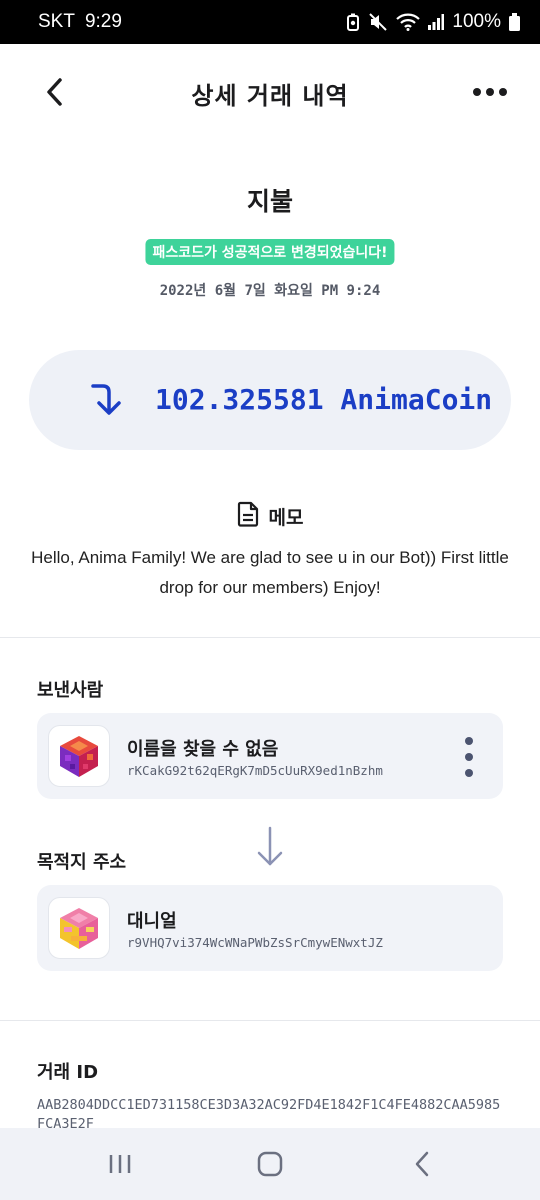 This screenshot has width=540, height=1200. I want to click on back-icon, so click(422, 1164).